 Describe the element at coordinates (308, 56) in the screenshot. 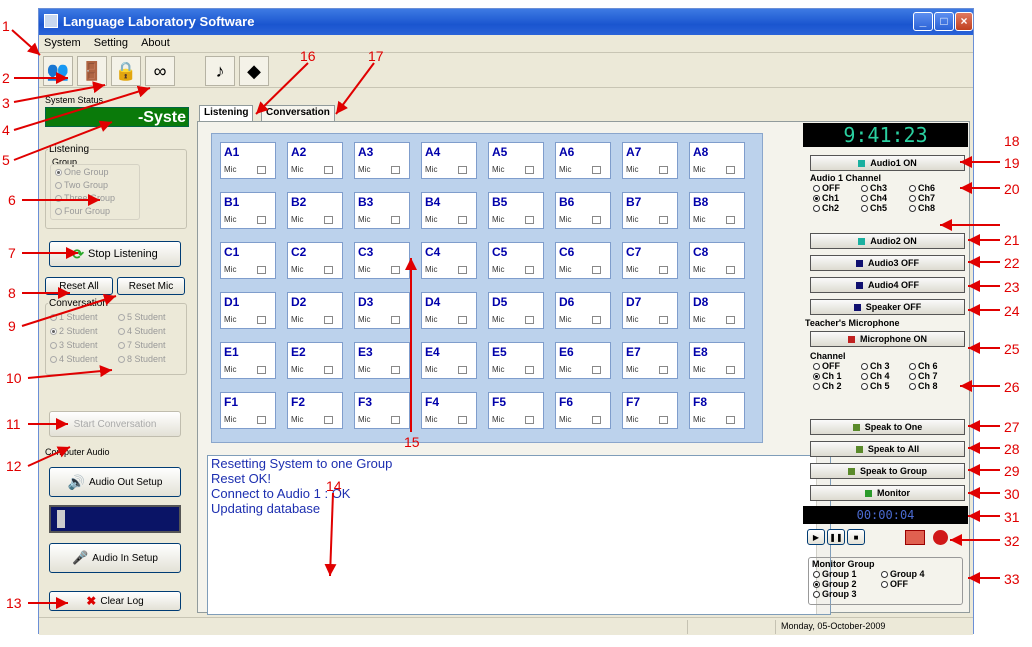

I see `annotation-number: 16` at that location.